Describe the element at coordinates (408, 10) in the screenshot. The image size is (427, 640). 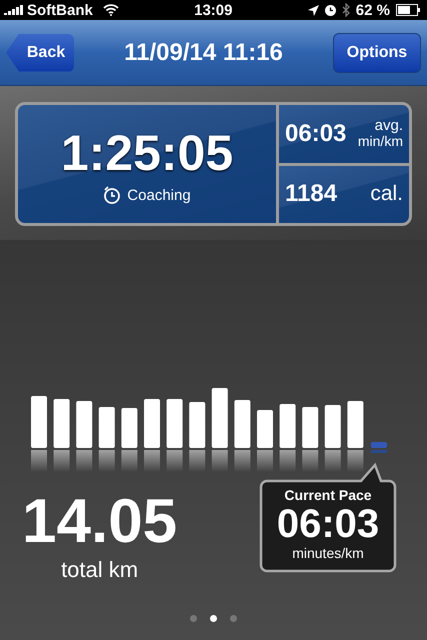
I see `battery-icon` at that location.